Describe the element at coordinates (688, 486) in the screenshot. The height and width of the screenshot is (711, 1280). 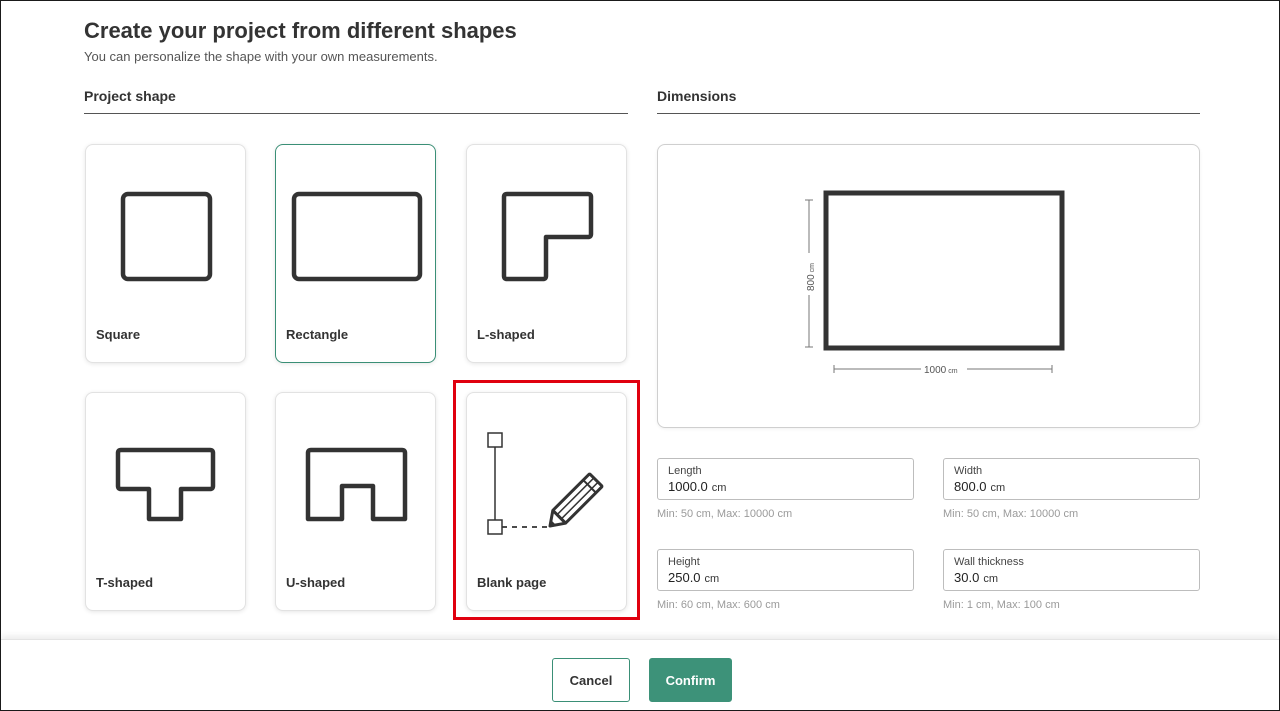
I see `length-value: 1000.0` at that location.